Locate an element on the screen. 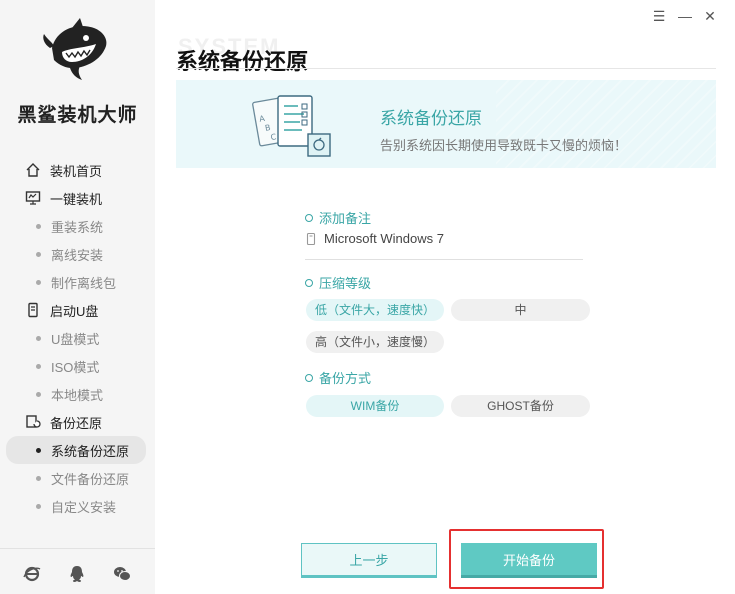  sidebar-section-label: 备份还原 is located at coordinates (76, 423).